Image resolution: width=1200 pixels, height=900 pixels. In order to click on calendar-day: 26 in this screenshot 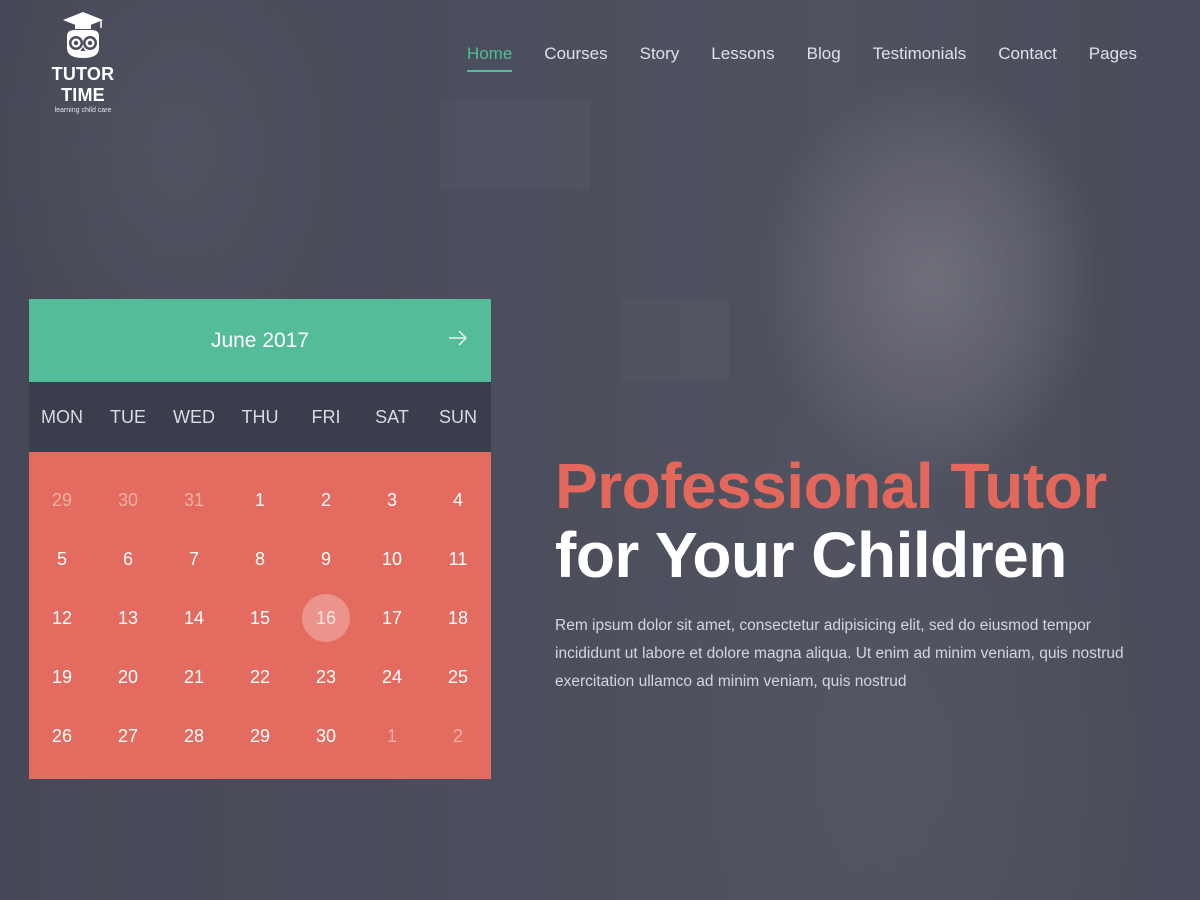, I will do `click(62, 736)`.